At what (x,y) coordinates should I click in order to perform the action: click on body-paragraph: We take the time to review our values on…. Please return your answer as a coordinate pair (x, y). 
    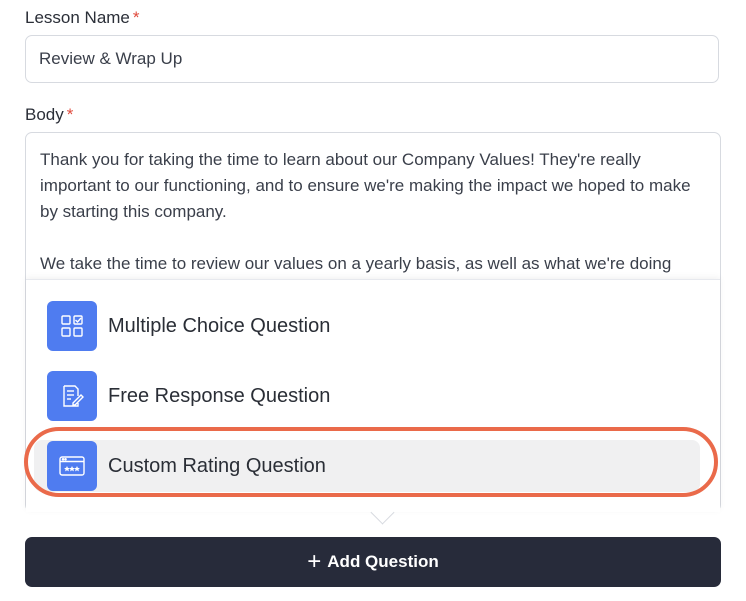
    Looking at the image, I should click on (356, 263).